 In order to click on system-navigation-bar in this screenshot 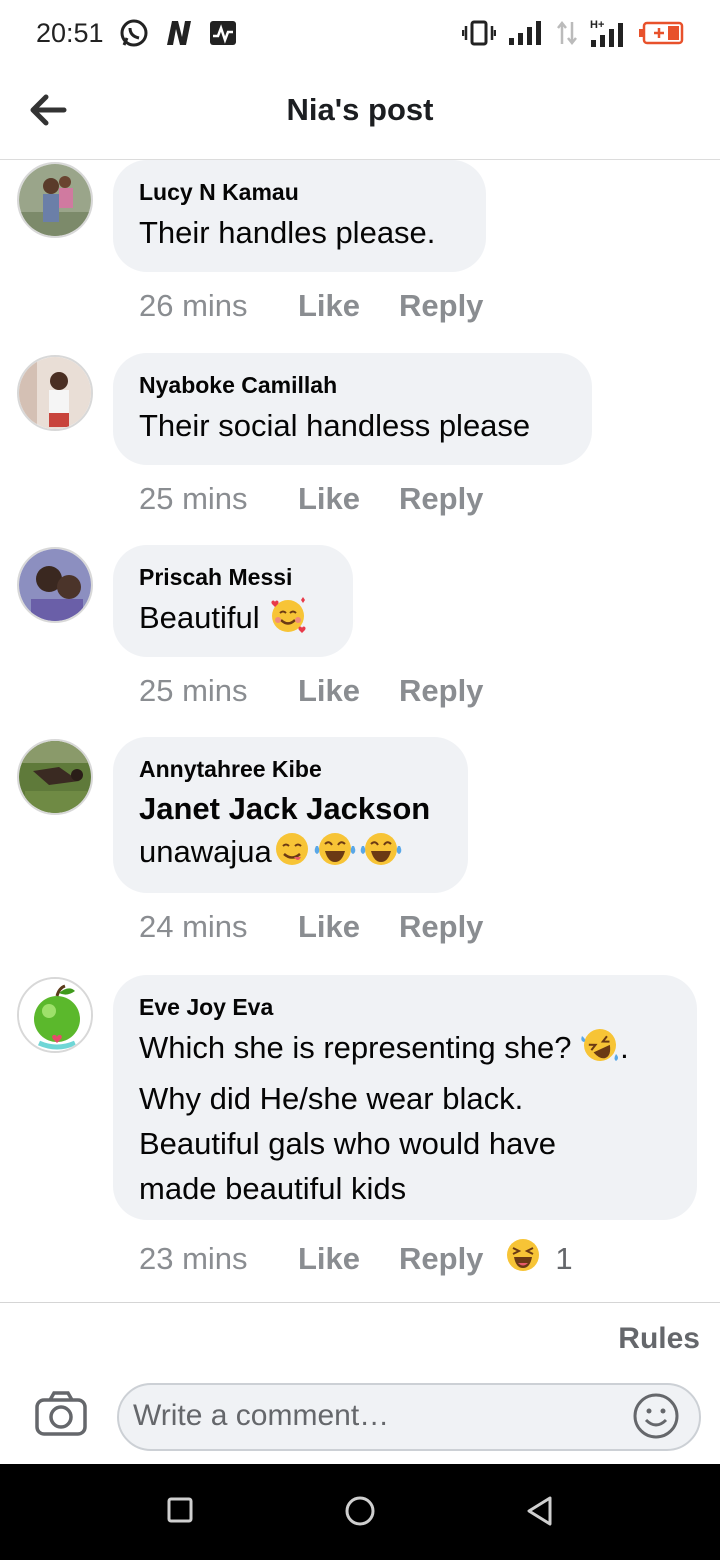, I will do `click(360, 1512)`.